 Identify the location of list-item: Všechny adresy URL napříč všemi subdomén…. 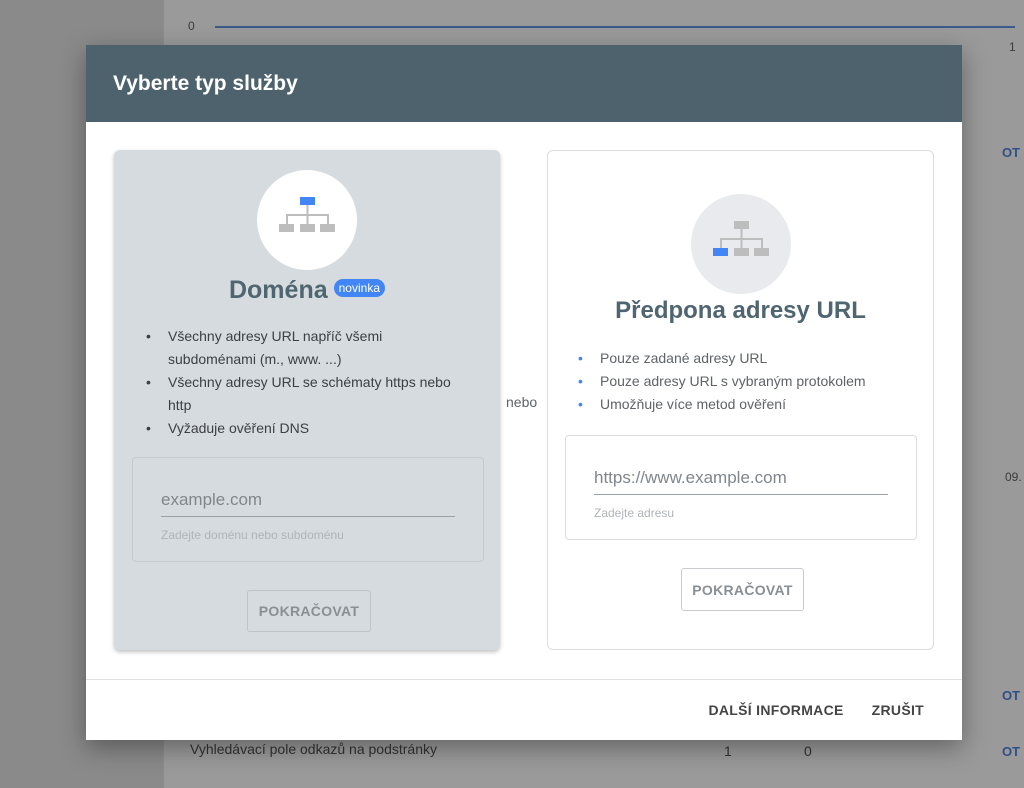
(309, 348).